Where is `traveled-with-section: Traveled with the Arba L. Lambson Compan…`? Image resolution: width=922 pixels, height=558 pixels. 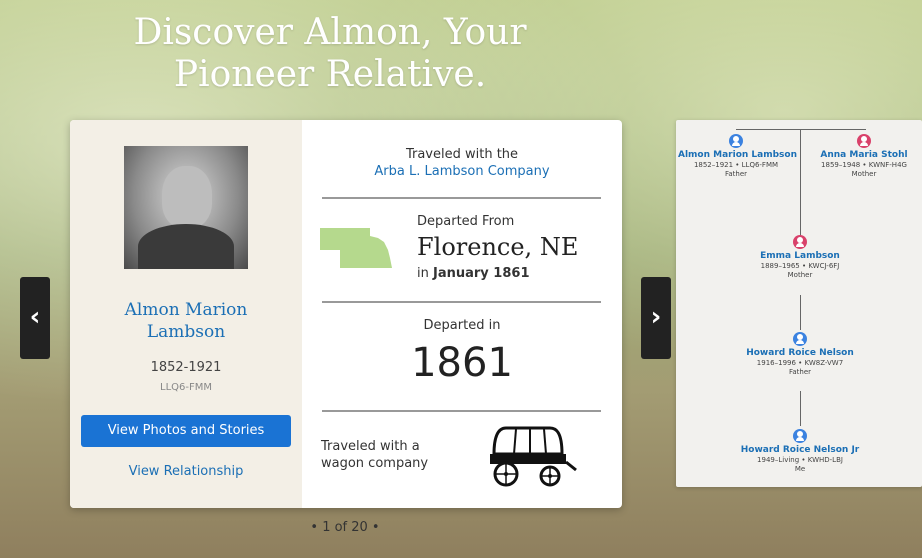 traveled-with-section: Traveled with the Arba L. Lambson Compan… is located at coordinates (462, 163).